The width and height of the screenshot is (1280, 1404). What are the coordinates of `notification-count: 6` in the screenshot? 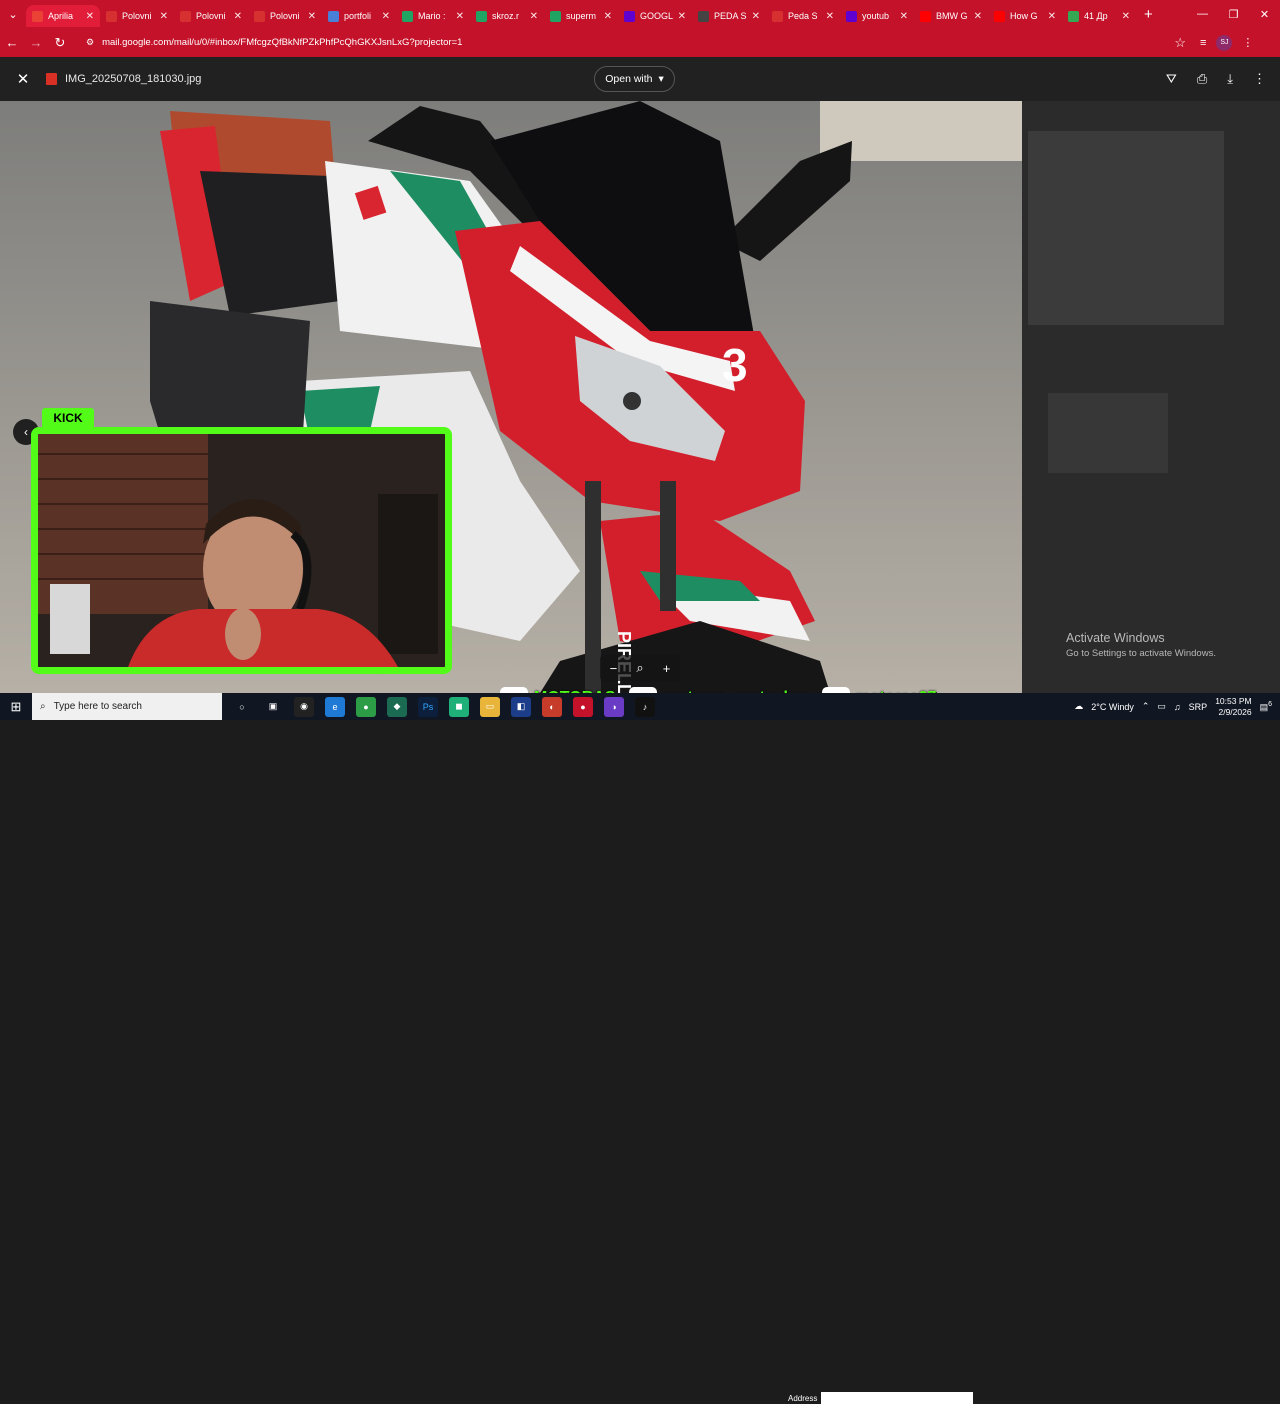 It's located at (1270, 704).